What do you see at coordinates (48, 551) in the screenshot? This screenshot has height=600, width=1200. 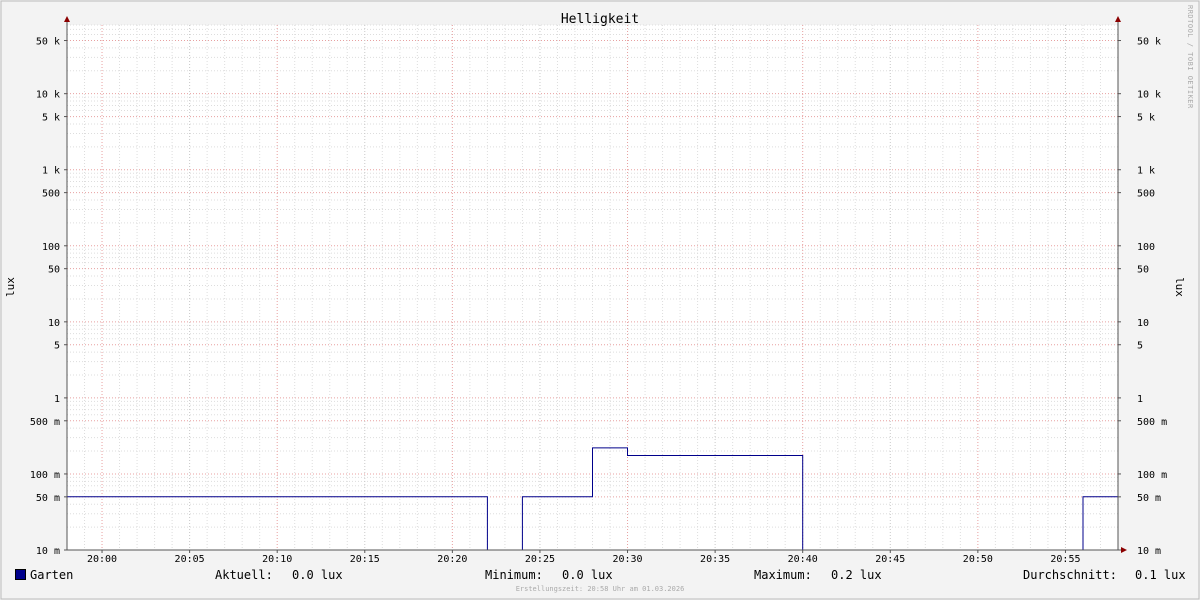 I see `y-tick-label-left: 10 m` at bounding box center [48, 551].